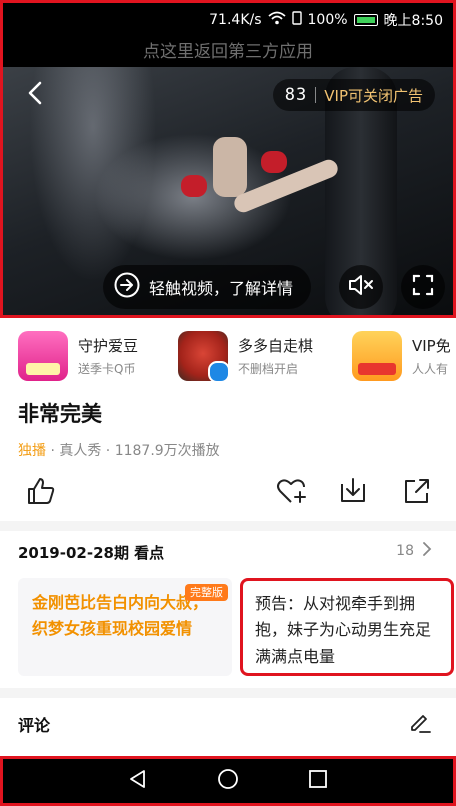  What do you see at coordinates (276, 346) in the screenshot?
I see `app-ad-title: 多多自走棋` at bounding box center [276, 346].